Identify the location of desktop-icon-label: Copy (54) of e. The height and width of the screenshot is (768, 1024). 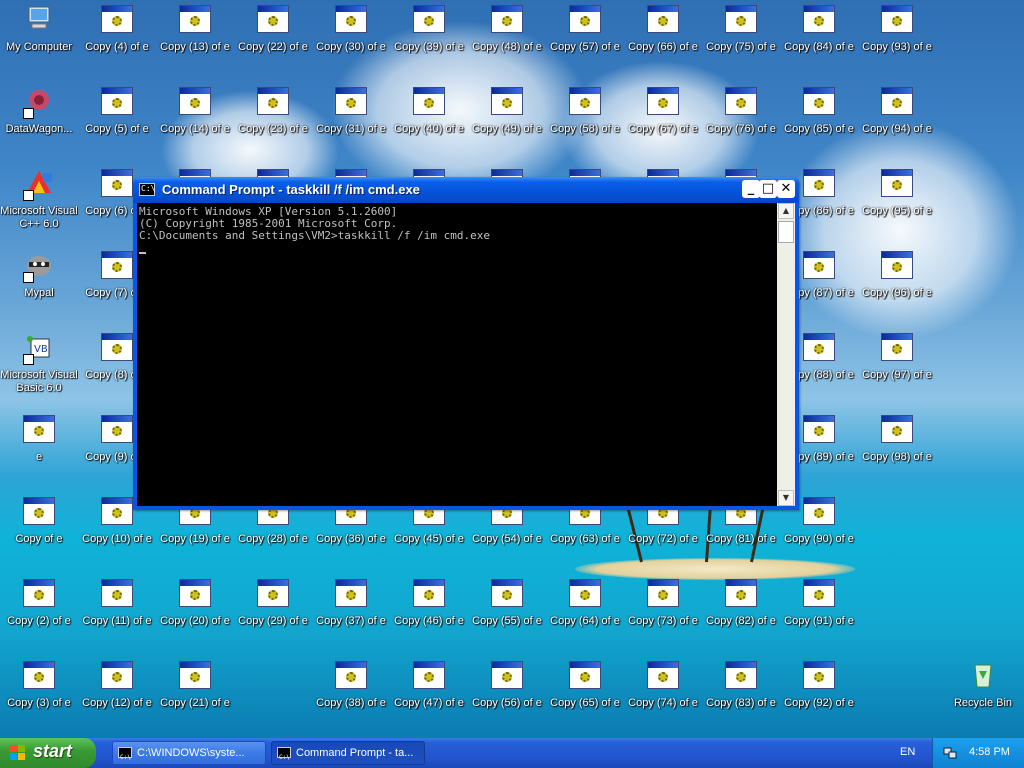
(507, 539).